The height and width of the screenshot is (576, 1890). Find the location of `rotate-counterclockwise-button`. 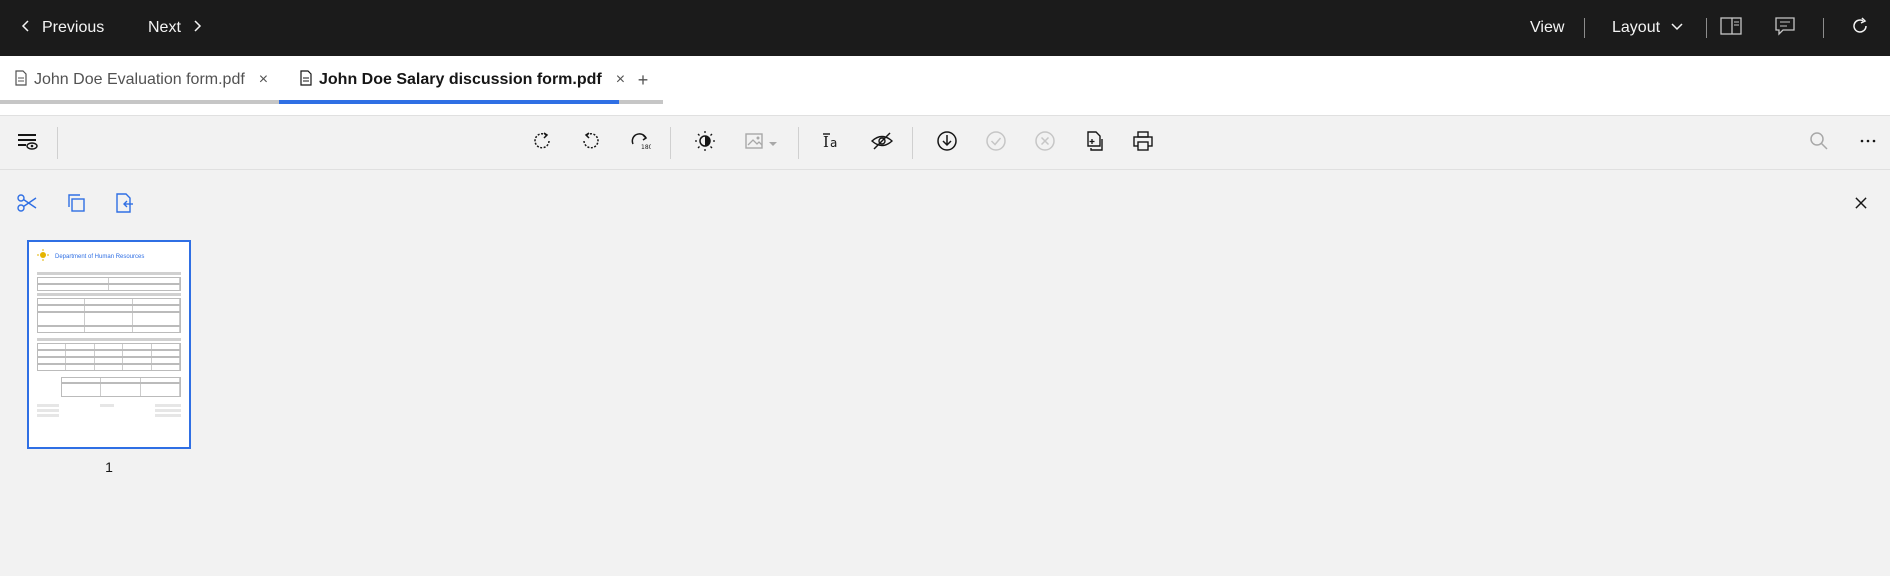

rotate-counterclockwise-button is located at coordinates (591, 143).